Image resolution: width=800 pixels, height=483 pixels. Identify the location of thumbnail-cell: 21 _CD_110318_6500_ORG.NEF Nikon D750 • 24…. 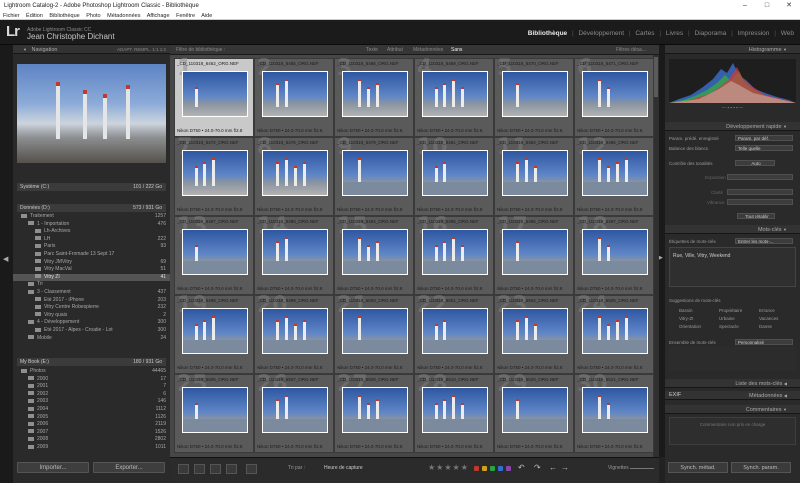
(374, 333).